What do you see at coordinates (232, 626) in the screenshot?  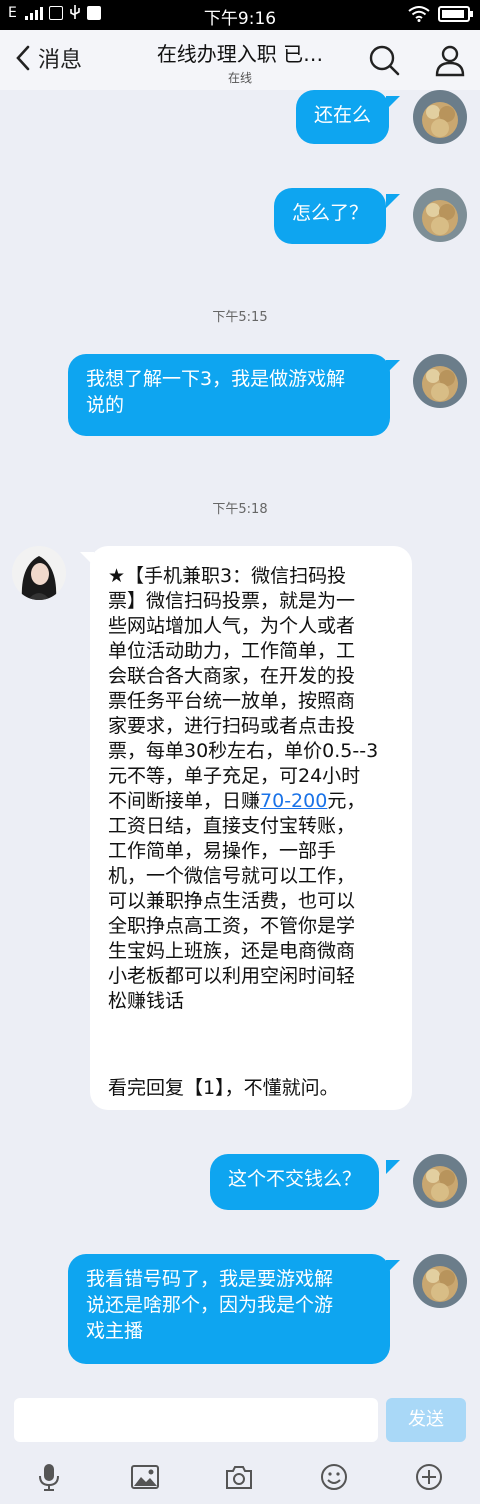 I see `message-line: 些网站增加人气，为个人或者` at bounding box center [232, 626].